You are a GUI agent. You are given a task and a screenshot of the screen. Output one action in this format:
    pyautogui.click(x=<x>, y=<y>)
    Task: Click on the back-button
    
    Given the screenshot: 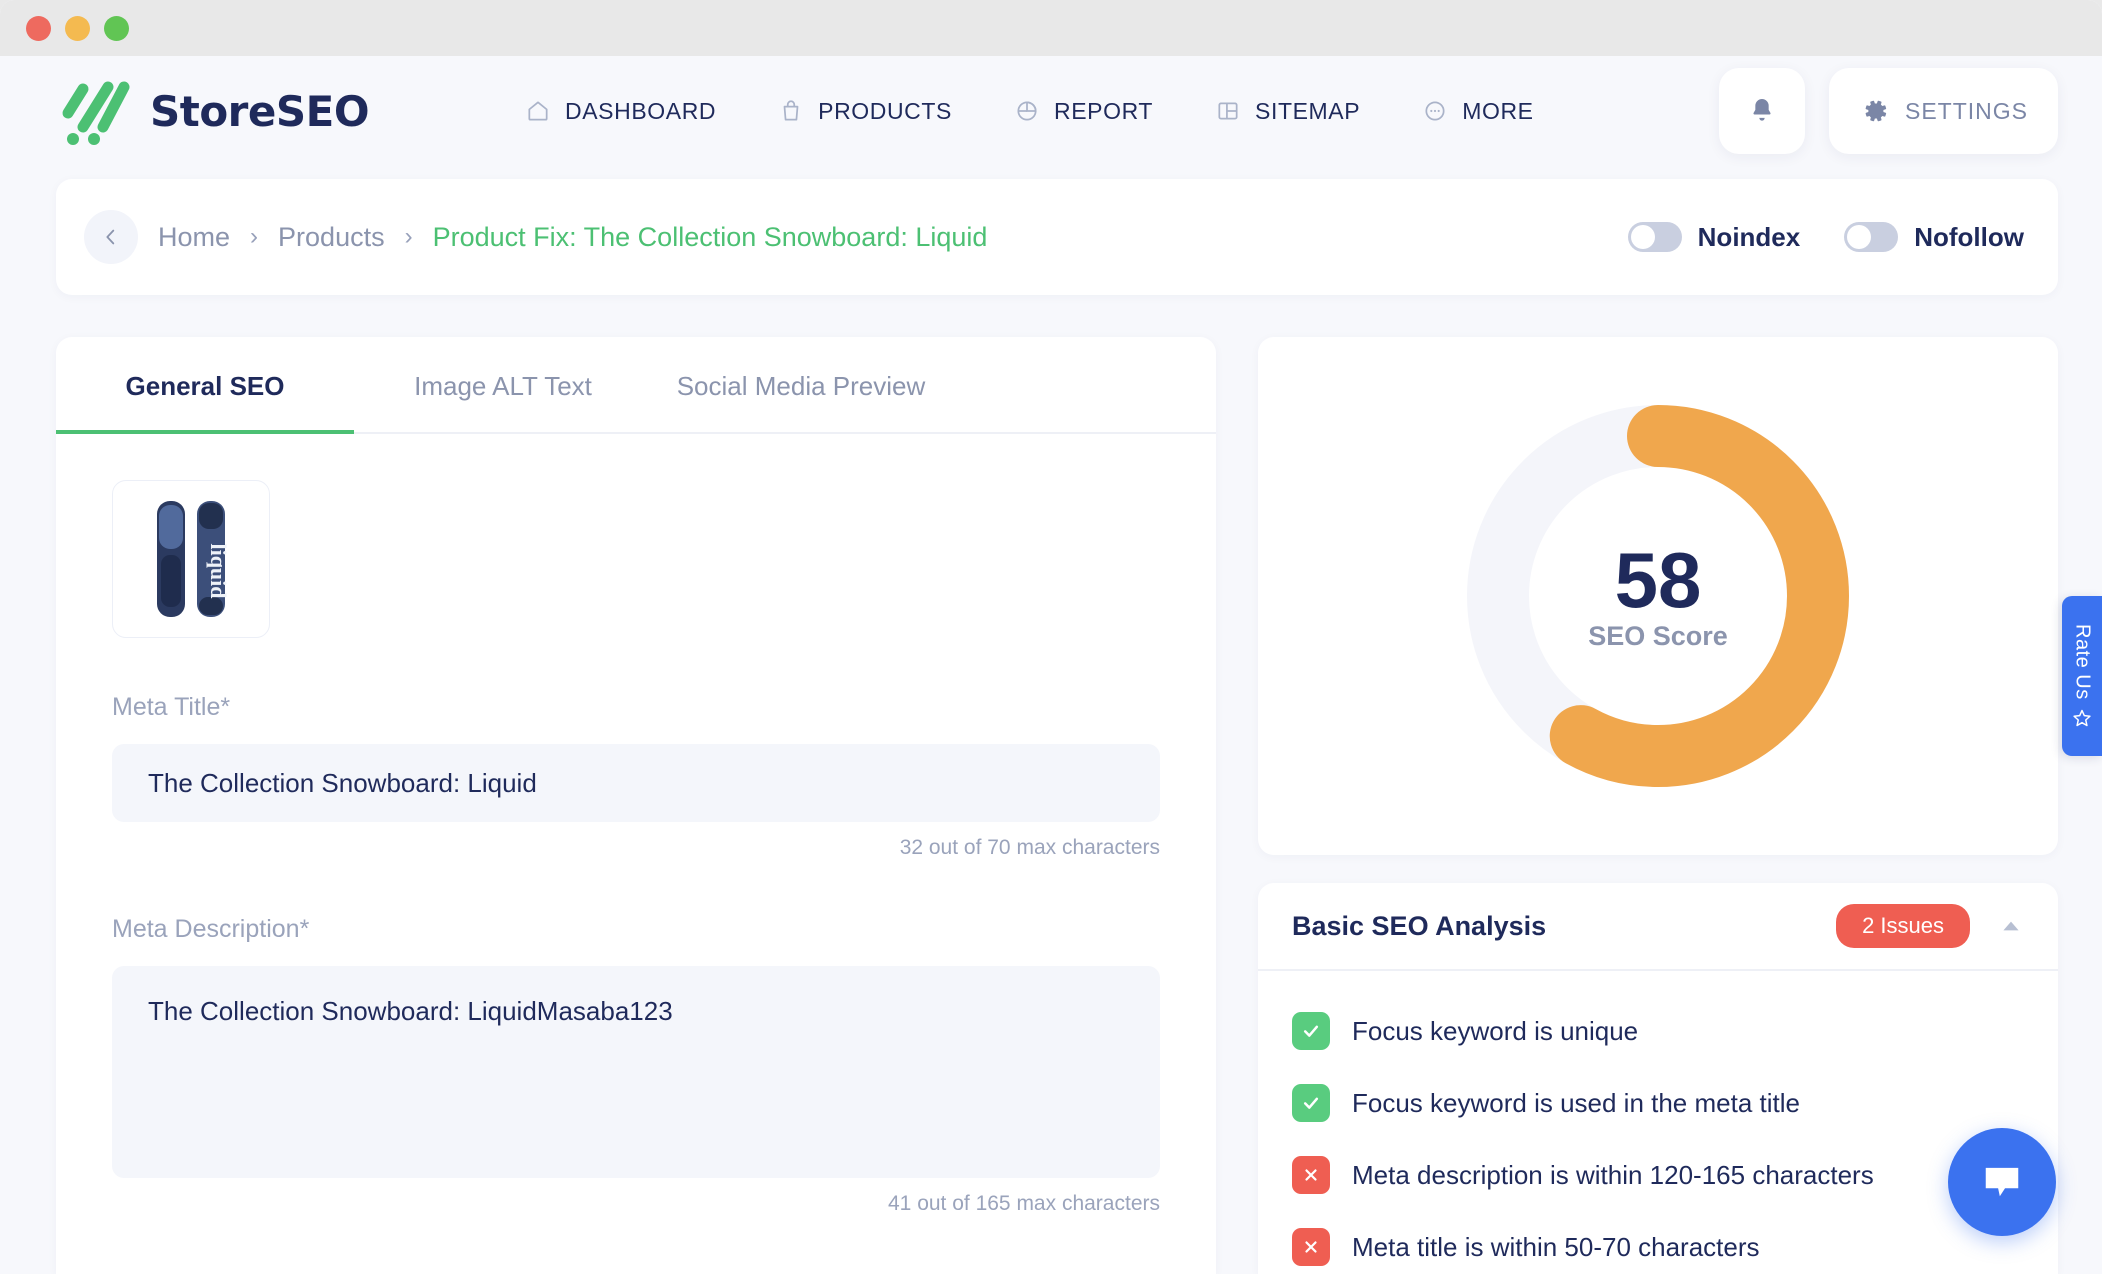 What is the action you would take?
    pyautogui.click(x=111, y=237)
    